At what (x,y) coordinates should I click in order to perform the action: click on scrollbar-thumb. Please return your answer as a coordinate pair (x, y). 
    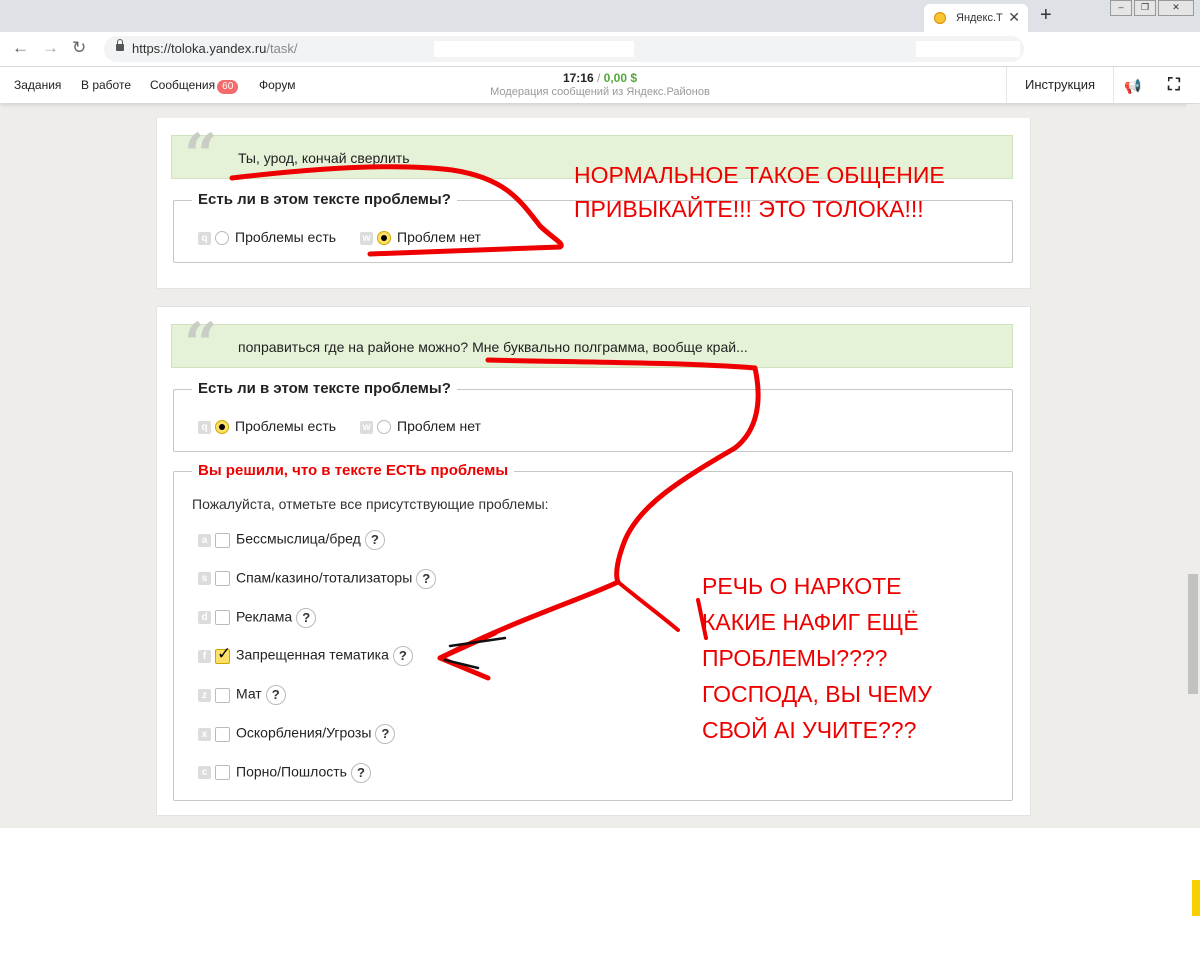
    Looking at the image, I should click on (1193, 634).